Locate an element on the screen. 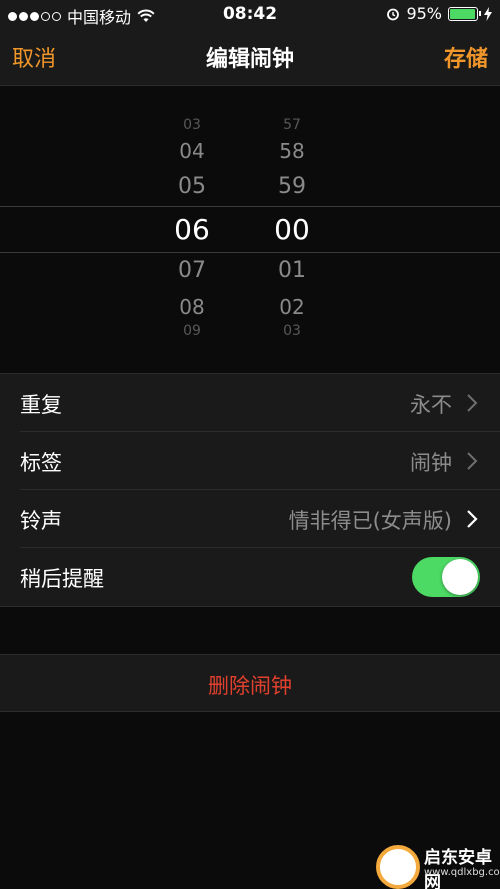  hour-wheel: 03 04 05 06 07 08 09 is located at coordinates (192, 230).